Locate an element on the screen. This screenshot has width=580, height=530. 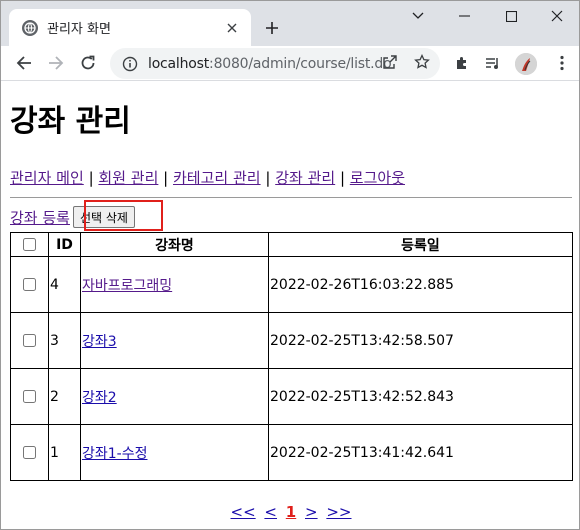
browser-toolbar: localhost:8080/admin/course/list.do is located at coordinates (290, 63).